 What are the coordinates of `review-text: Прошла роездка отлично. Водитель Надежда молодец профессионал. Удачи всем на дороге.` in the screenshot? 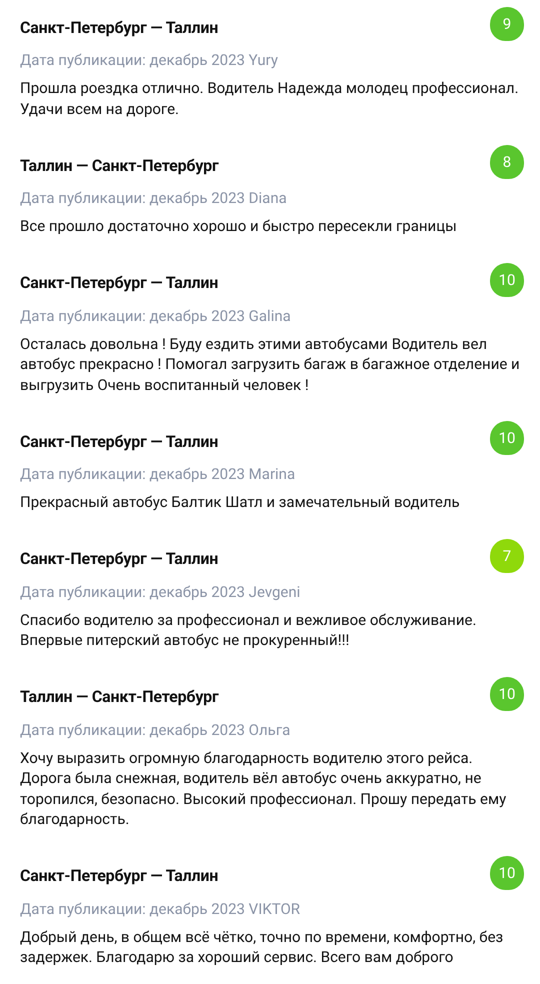 It's located at (270, 98).